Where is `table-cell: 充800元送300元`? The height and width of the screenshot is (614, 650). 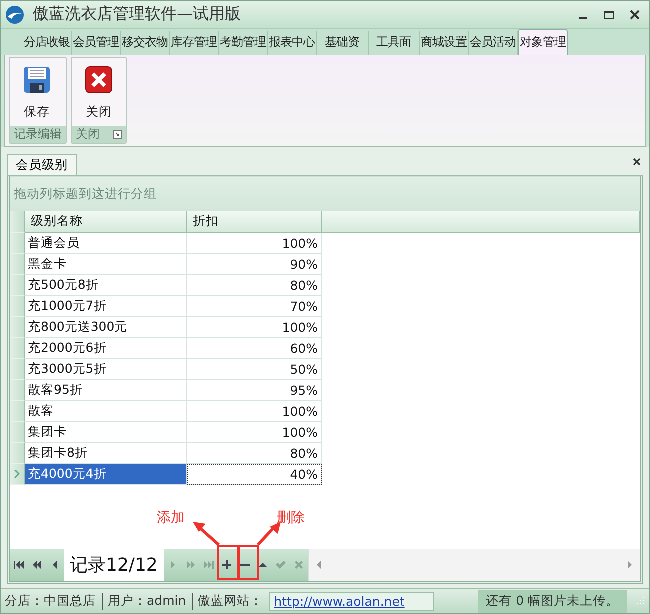
table-cell: 充800元送300元 is located at coordinates (106, 327).